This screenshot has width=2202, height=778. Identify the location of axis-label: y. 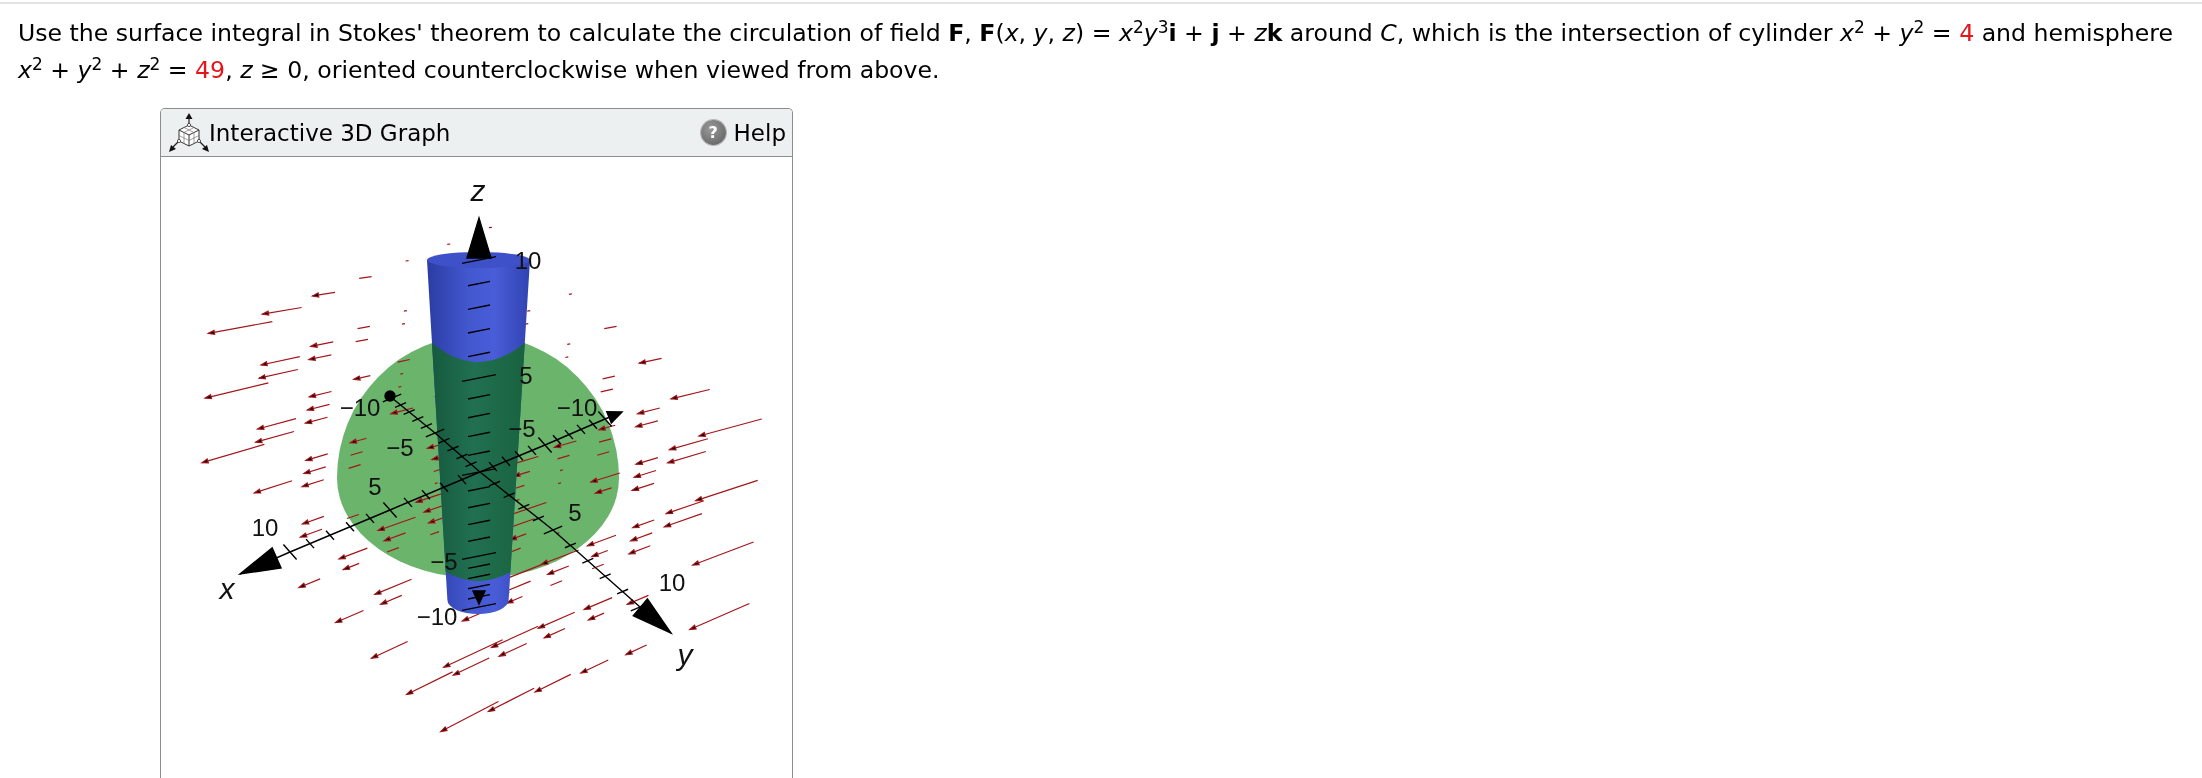
(685, 654).